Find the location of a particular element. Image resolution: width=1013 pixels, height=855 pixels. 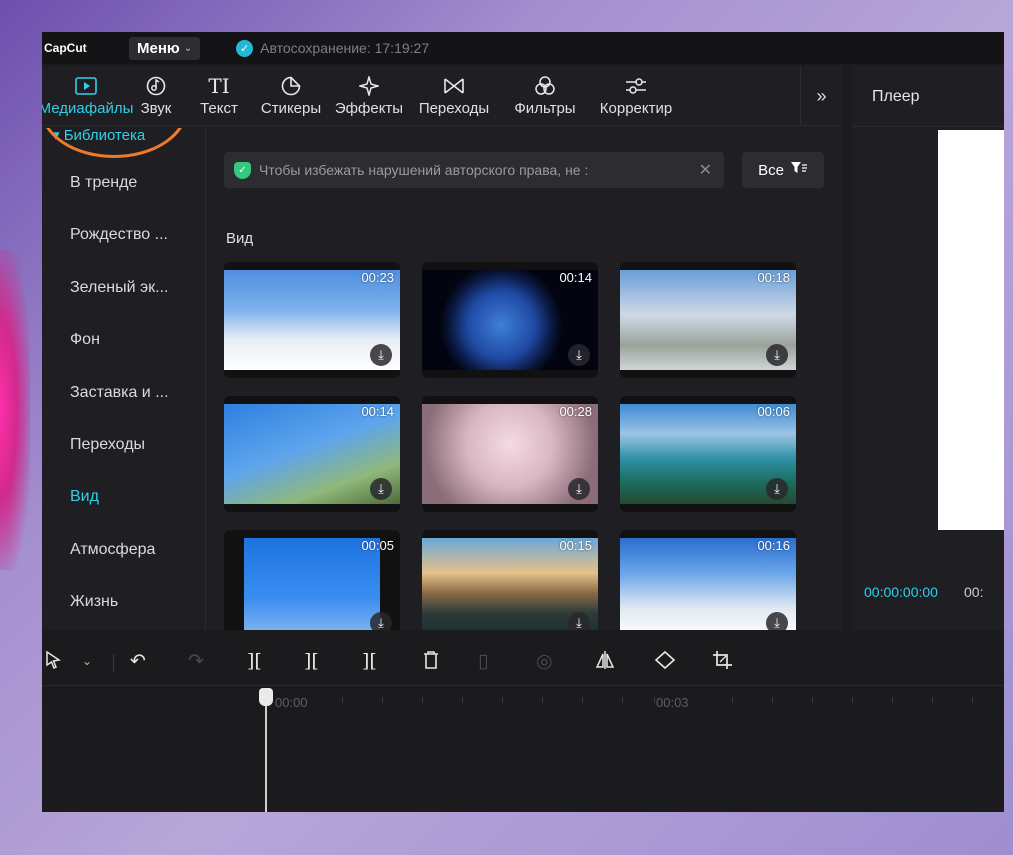

delete-icon is located at coordinates (431, 663).